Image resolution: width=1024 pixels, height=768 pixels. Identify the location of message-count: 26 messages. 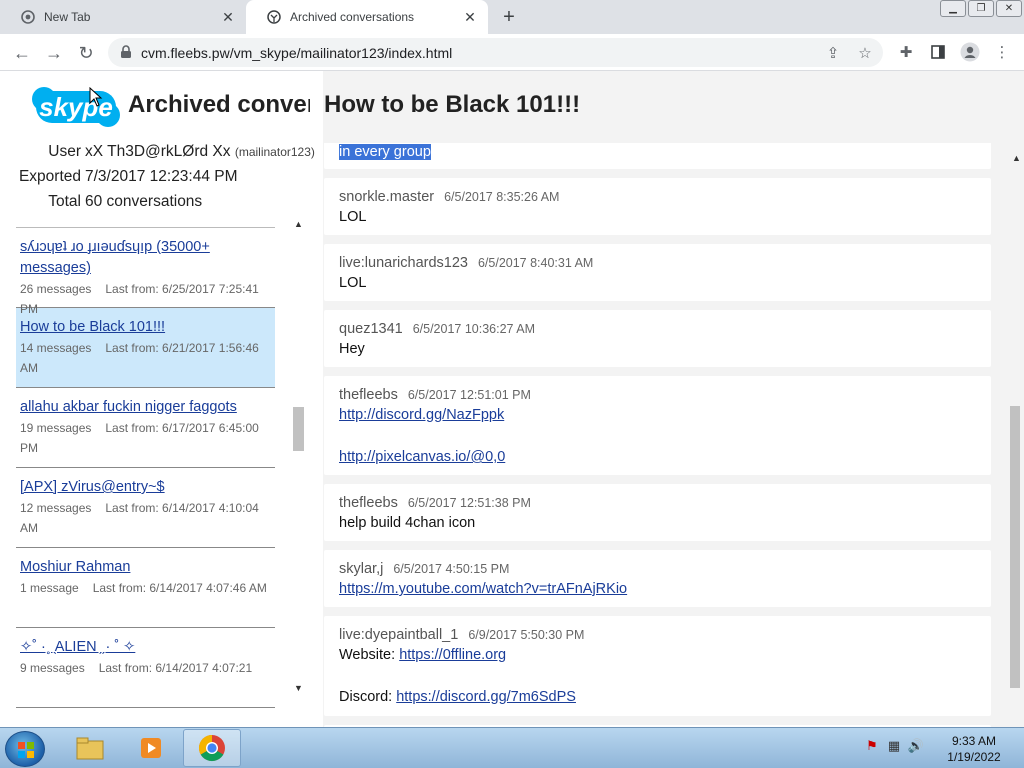
(56, 289).